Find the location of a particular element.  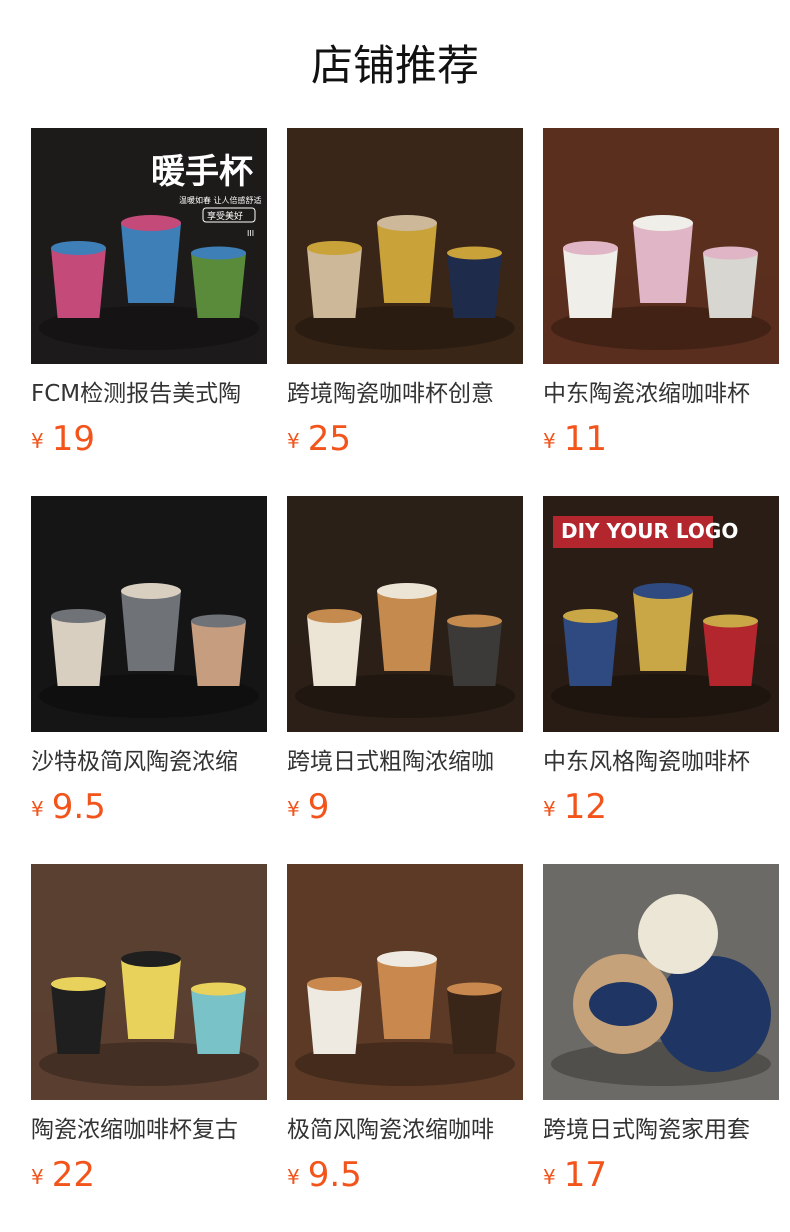

diy-logo-cups-photo: DIY YOUR LOGO is located at coordinates (661, 614).